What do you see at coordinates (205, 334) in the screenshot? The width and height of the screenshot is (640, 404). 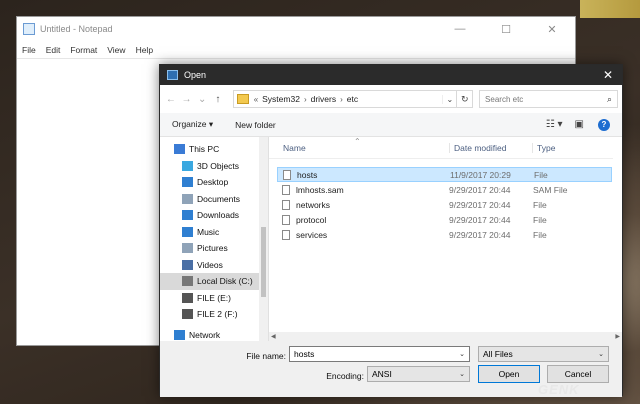 I see `nav-item-label: Network` at bounding box center [205, 334].